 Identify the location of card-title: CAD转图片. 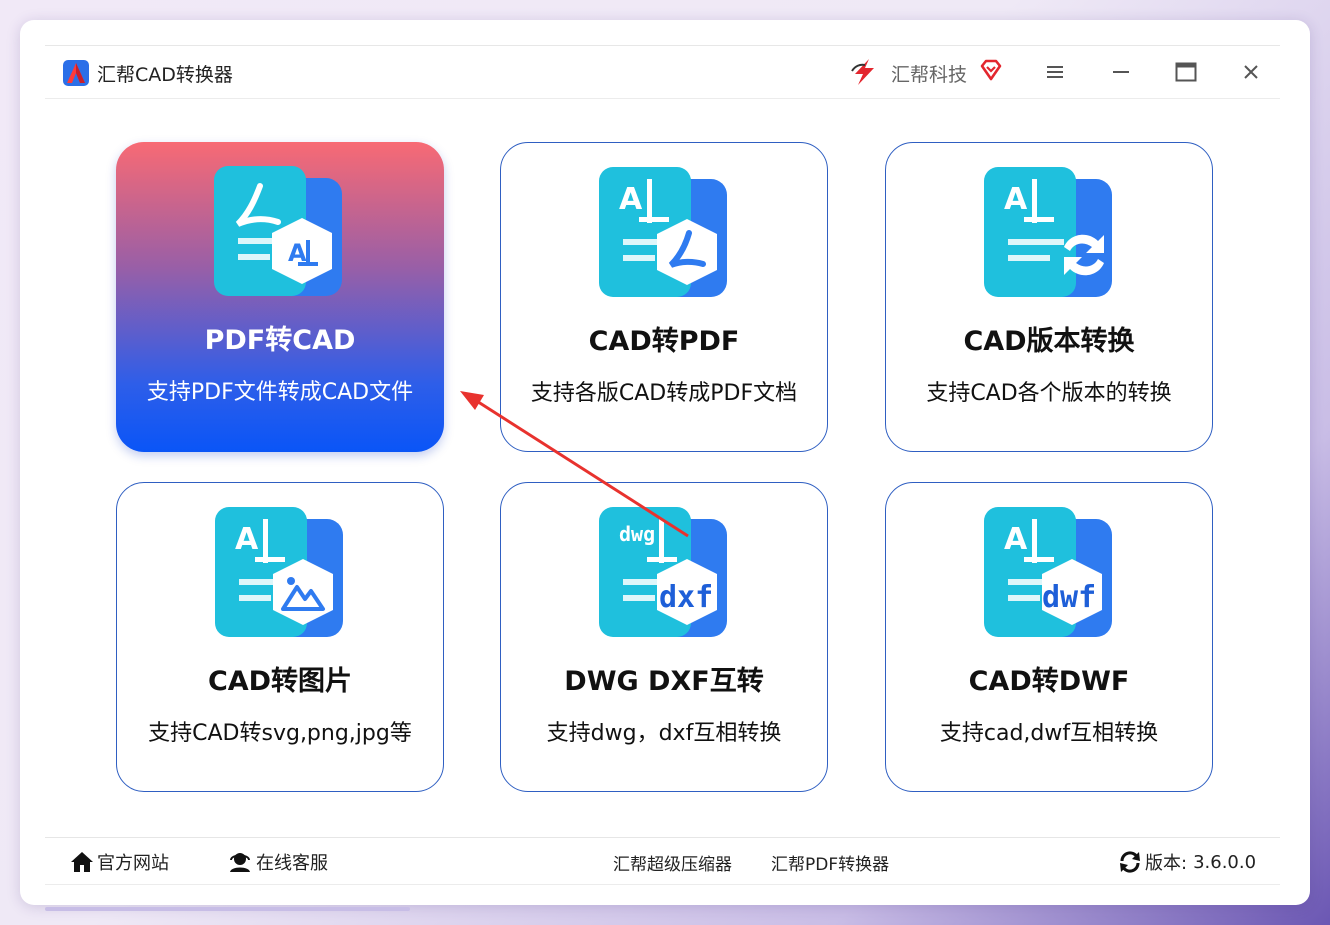
(280, 681).